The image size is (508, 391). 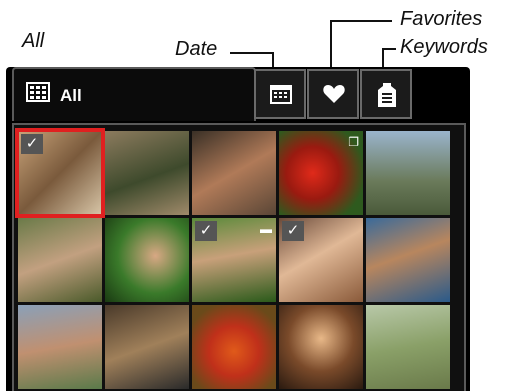 I want to click on tab-all: All, so click(x=134, y=94).